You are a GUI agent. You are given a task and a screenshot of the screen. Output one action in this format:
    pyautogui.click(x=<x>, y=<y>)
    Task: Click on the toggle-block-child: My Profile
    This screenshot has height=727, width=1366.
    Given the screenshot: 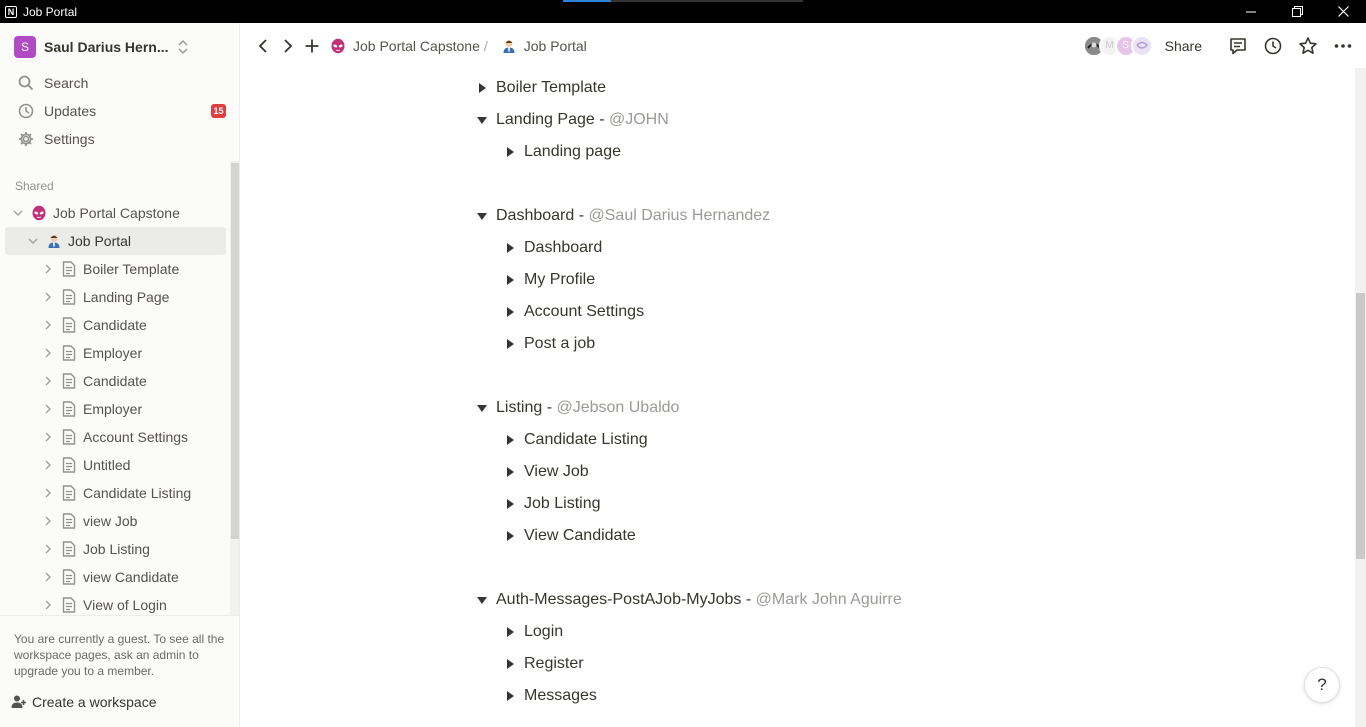 What is the action you would take?
    pyautogui.click(x=547, y=280)
    